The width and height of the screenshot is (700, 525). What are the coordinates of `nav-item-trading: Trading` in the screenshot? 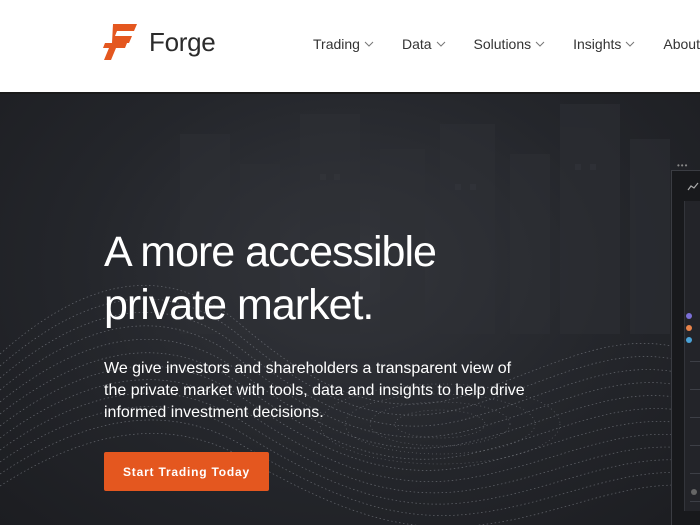 It's located at (343, 44).